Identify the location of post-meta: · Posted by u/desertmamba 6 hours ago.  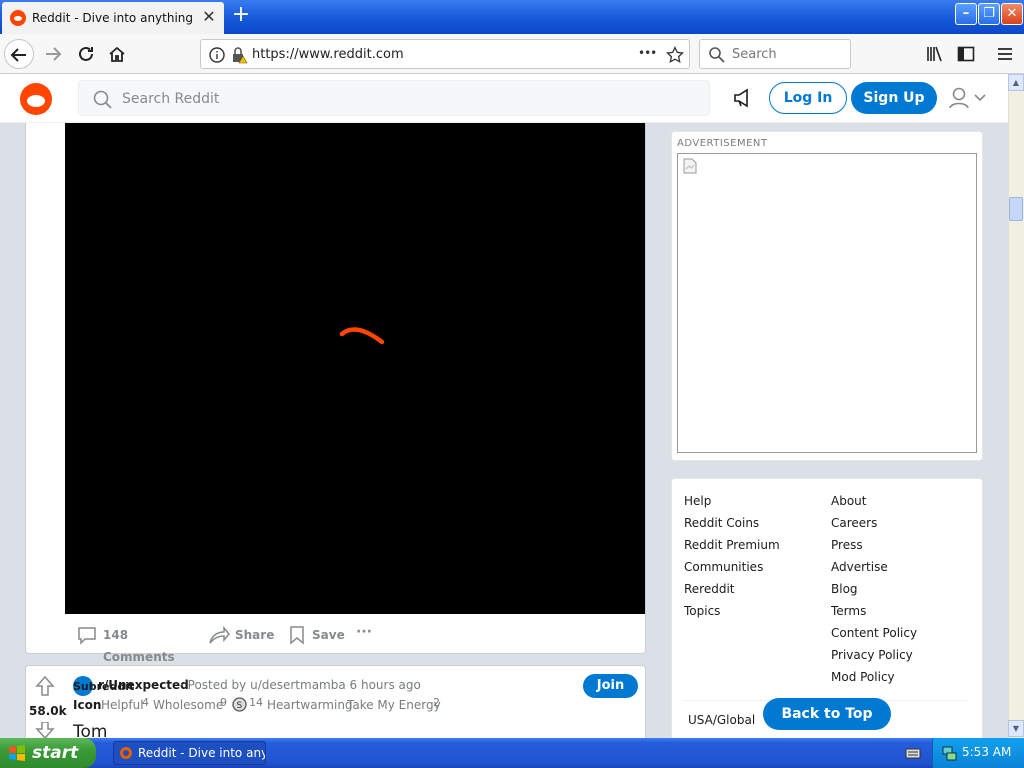
(300, 685).